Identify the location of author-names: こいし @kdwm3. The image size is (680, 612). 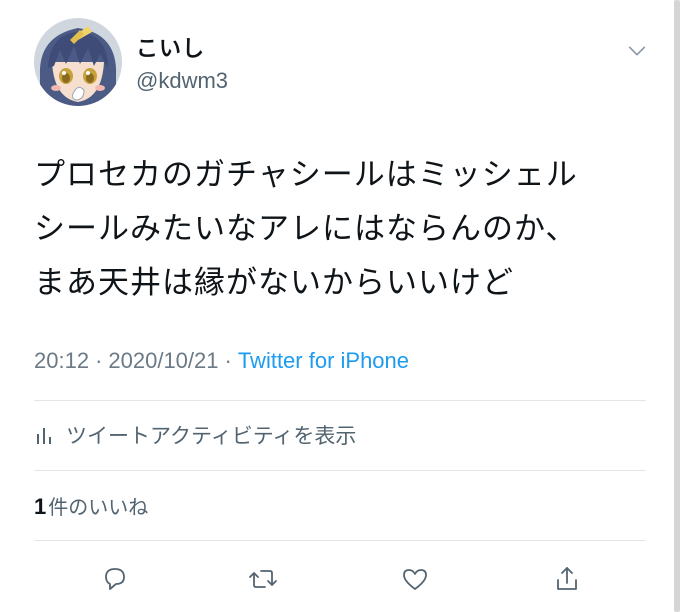
(182, 66).